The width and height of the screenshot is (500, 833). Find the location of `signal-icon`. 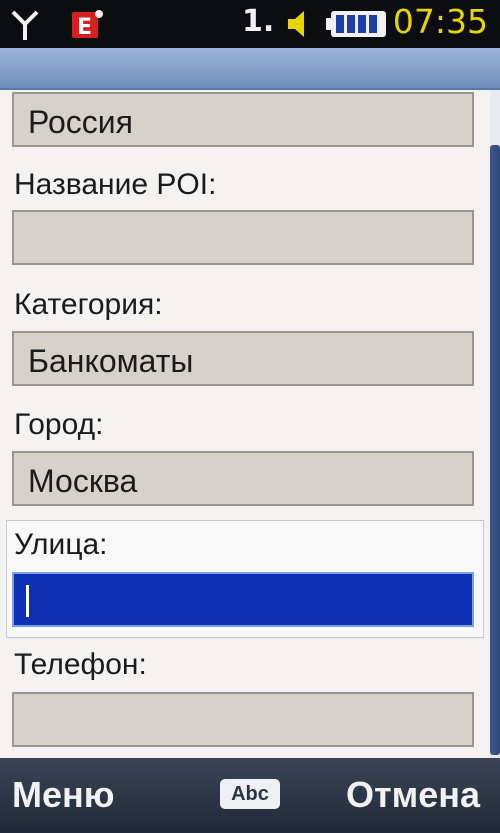

signal-icon is located at coordinates (25, 25).